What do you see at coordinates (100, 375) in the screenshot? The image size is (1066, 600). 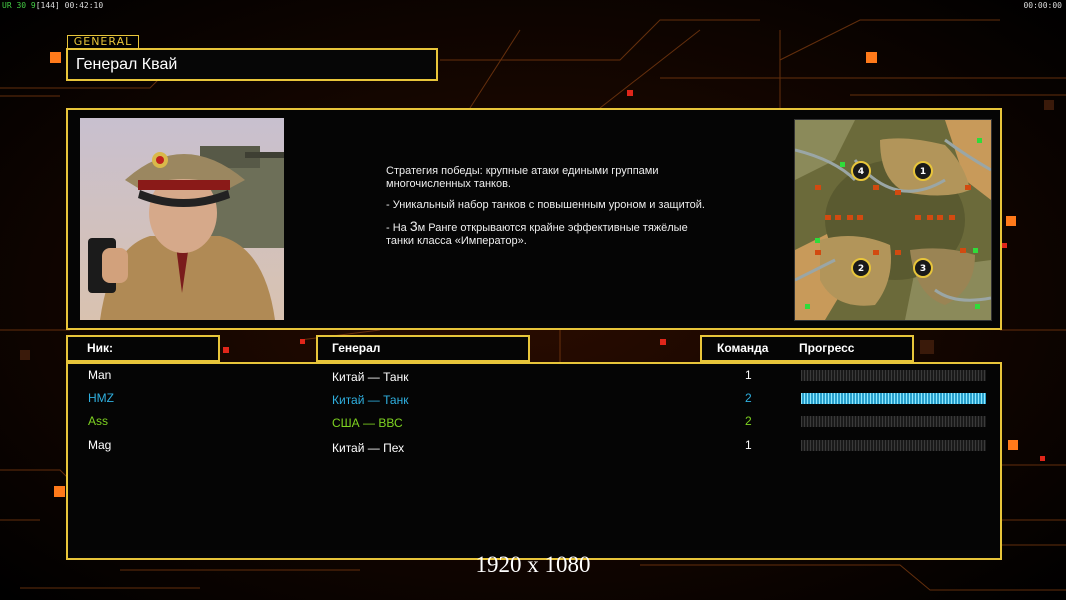 I see `player-nick: Man` at bounding box center [100, 375].